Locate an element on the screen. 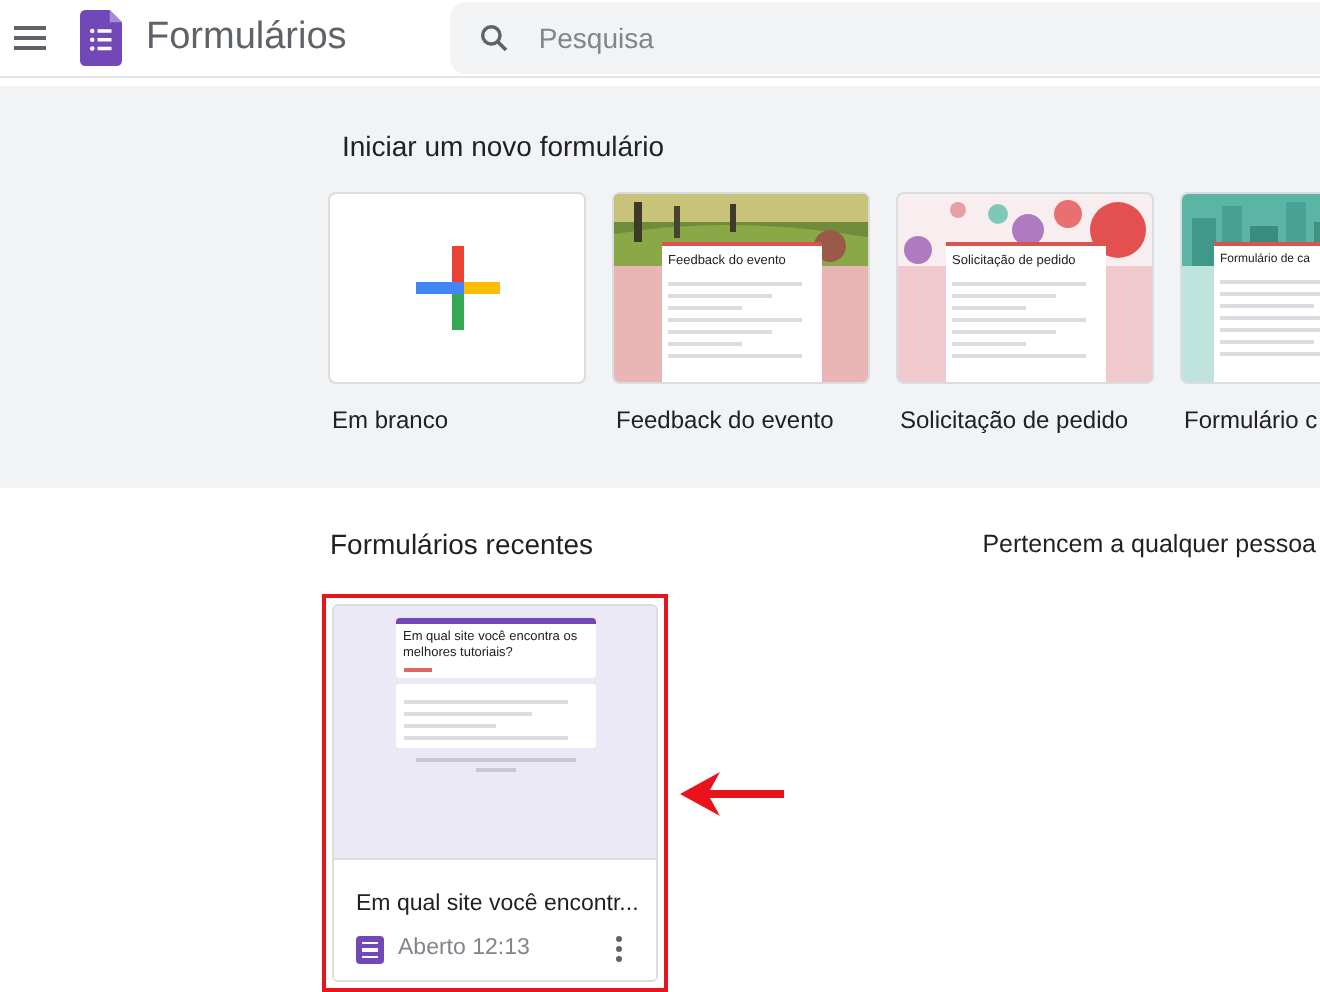 This screenshot has width=1320, height=992. owner-filter: Pertencem a qualquer pessoa is located at coordinates (1149, 545).